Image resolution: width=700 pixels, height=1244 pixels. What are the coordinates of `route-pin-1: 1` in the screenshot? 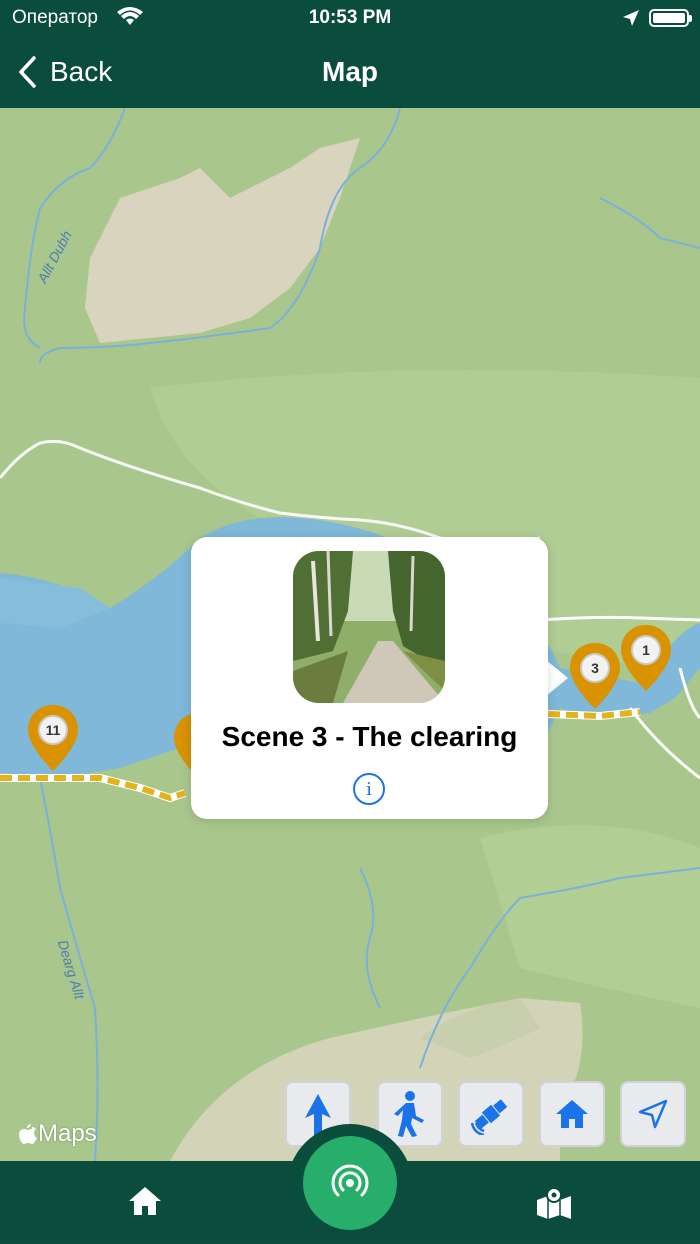 It's located at (646, 658).